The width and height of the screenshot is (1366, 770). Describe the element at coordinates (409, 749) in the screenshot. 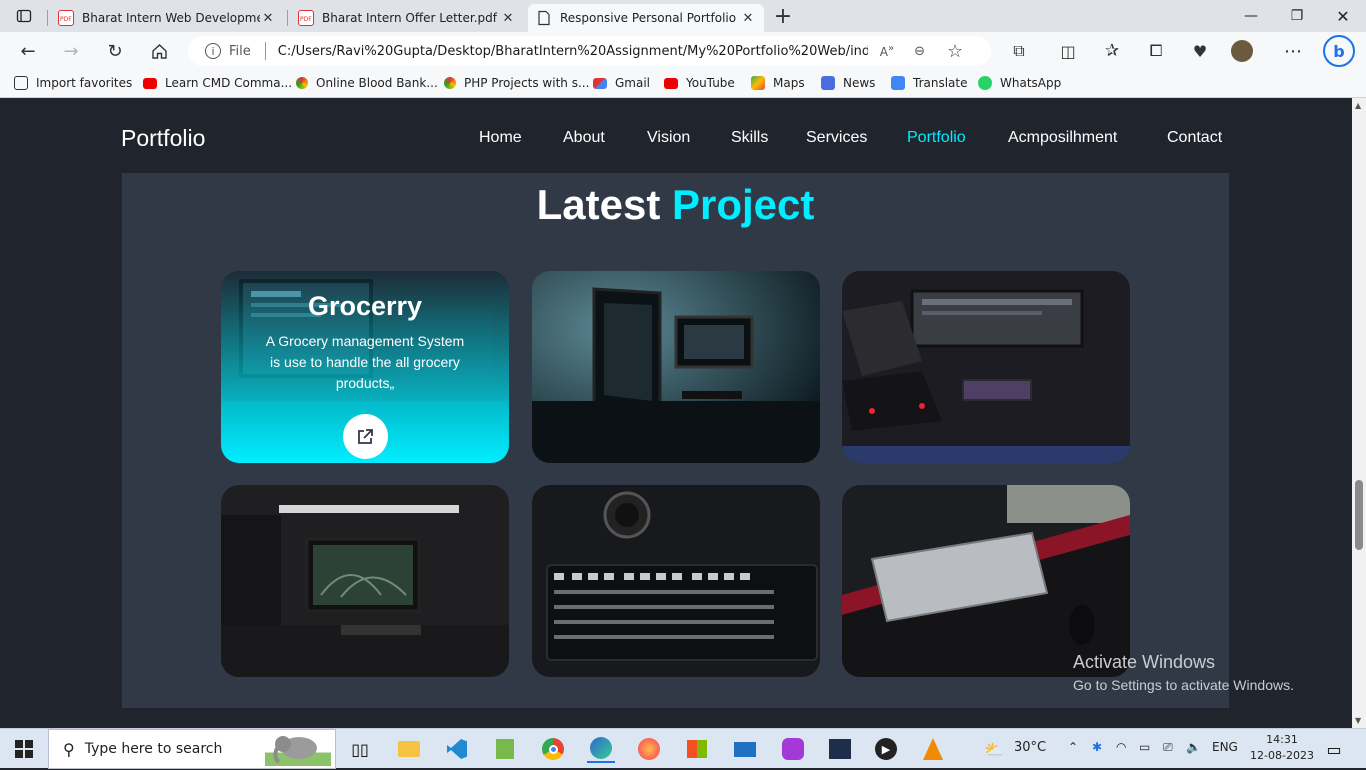

I see `file-explorer-icon` at that location.